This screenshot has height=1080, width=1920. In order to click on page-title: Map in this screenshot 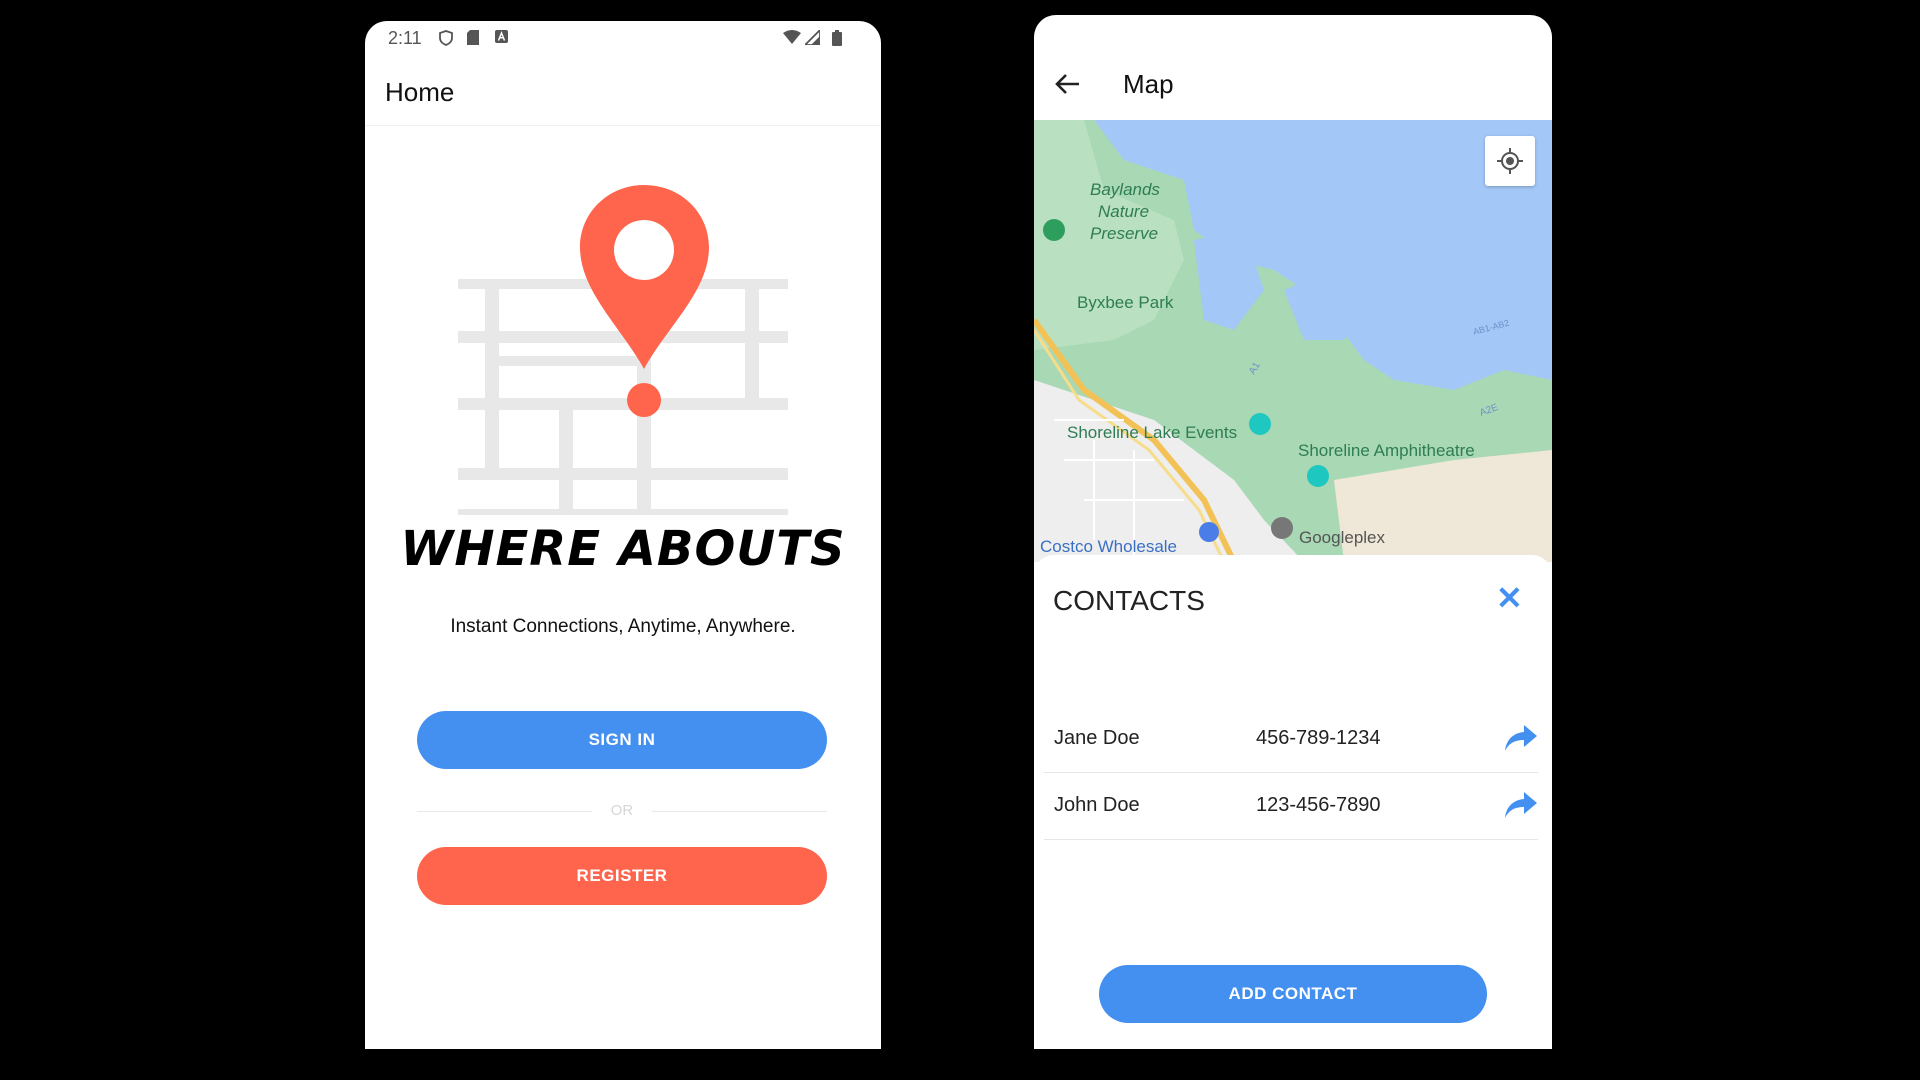, I will do `click(1148, 84)`.